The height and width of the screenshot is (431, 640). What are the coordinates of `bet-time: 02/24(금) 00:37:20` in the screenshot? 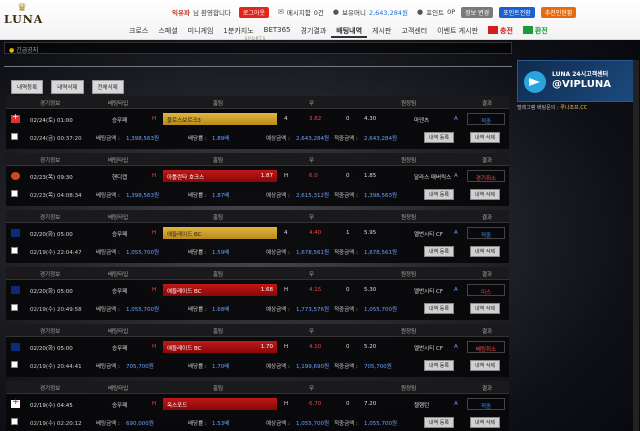 It's located at (56, 139).